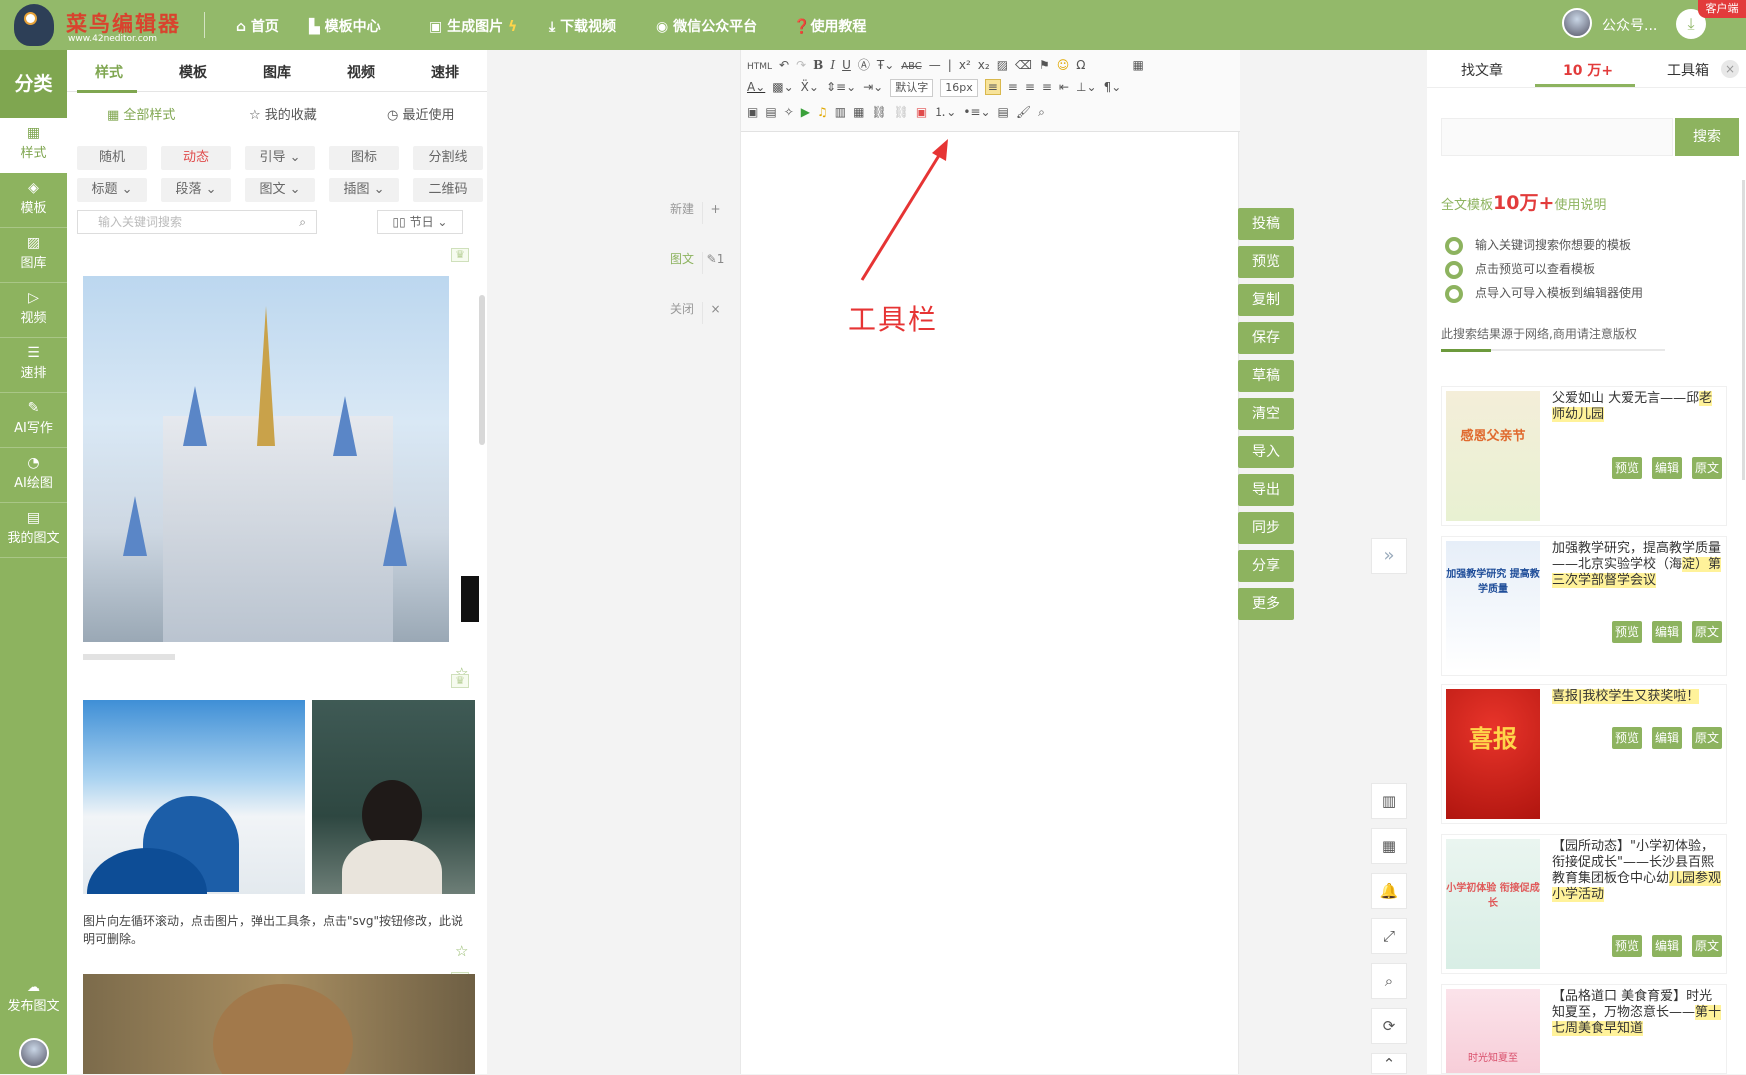  What do you see at coordinates (1389, 891) in the screenshot?
I see `notification-button: 🔔` at bounding box center [1389, 891].